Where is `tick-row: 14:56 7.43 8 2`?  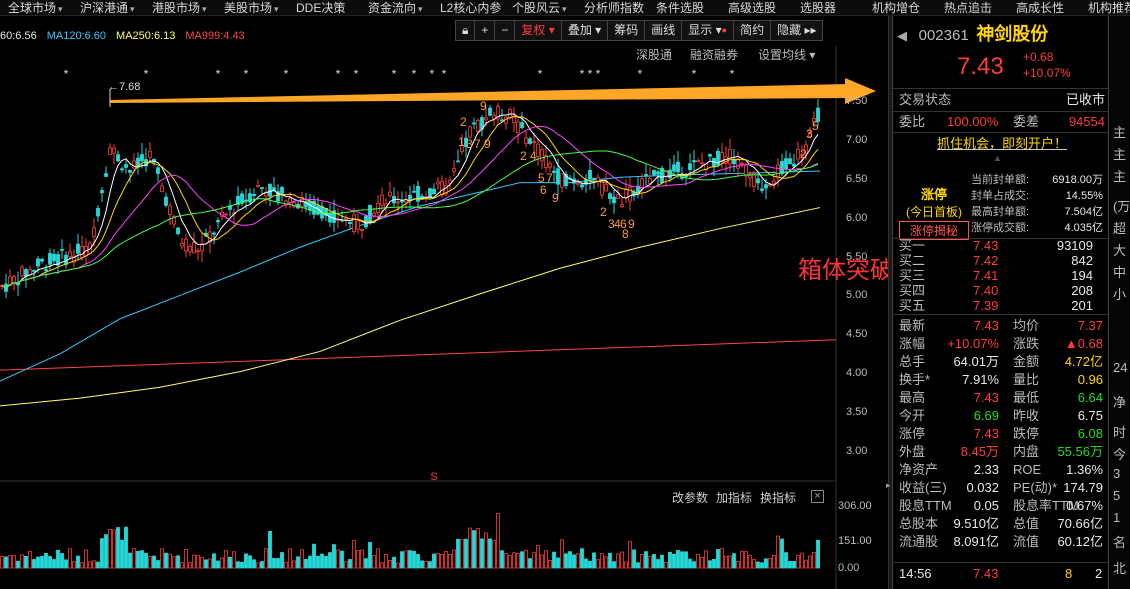 tick-row: 14:56 7.43 8 2 is located at coordinates (1002, 574).